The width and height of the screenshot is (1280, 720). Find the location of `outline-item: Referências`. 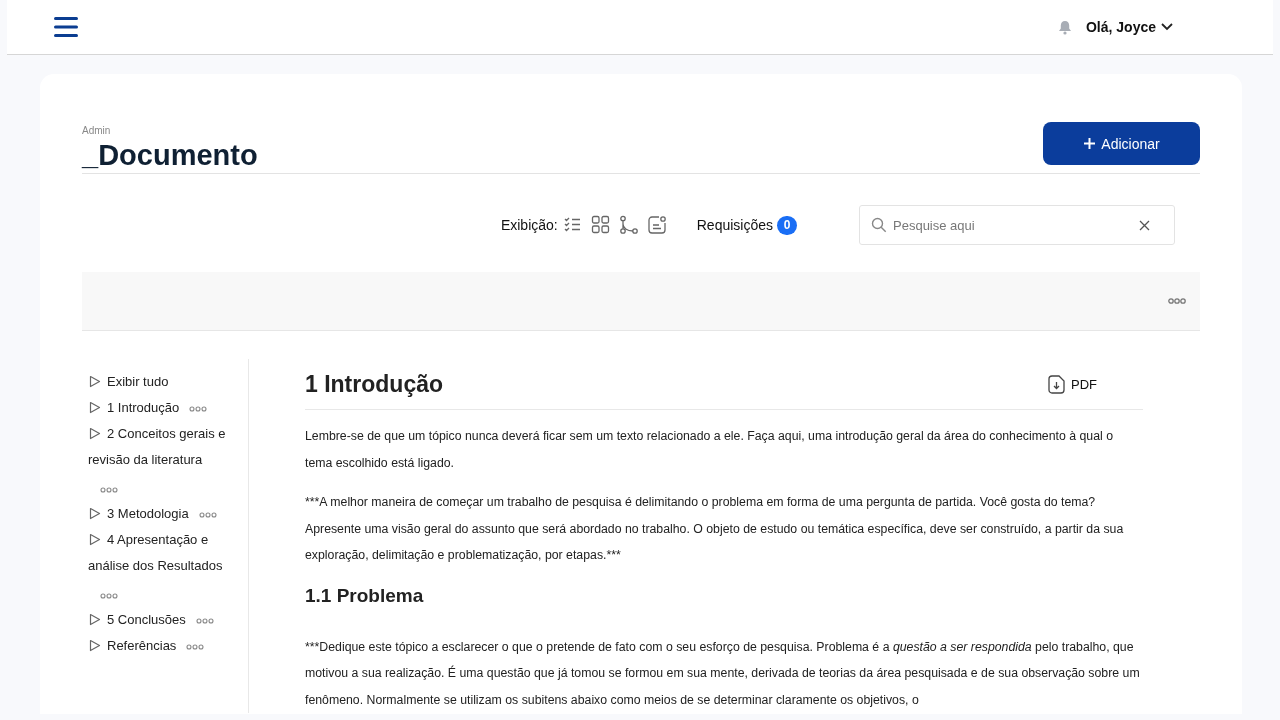

outline-item: Referências is located at coordinates (132, 646).